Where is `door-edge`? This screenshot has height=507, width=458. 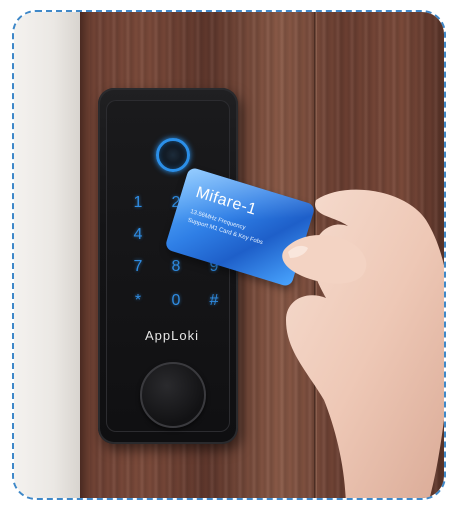
door-edge is located at coordinates (85, 255).